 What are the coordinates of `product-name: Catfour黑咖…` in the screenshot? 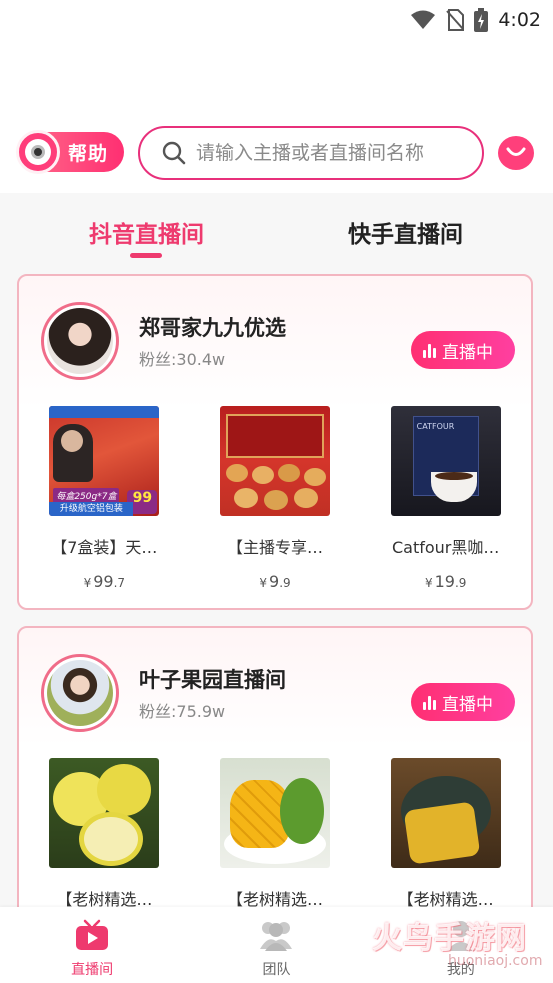 It's located at (445, 547).